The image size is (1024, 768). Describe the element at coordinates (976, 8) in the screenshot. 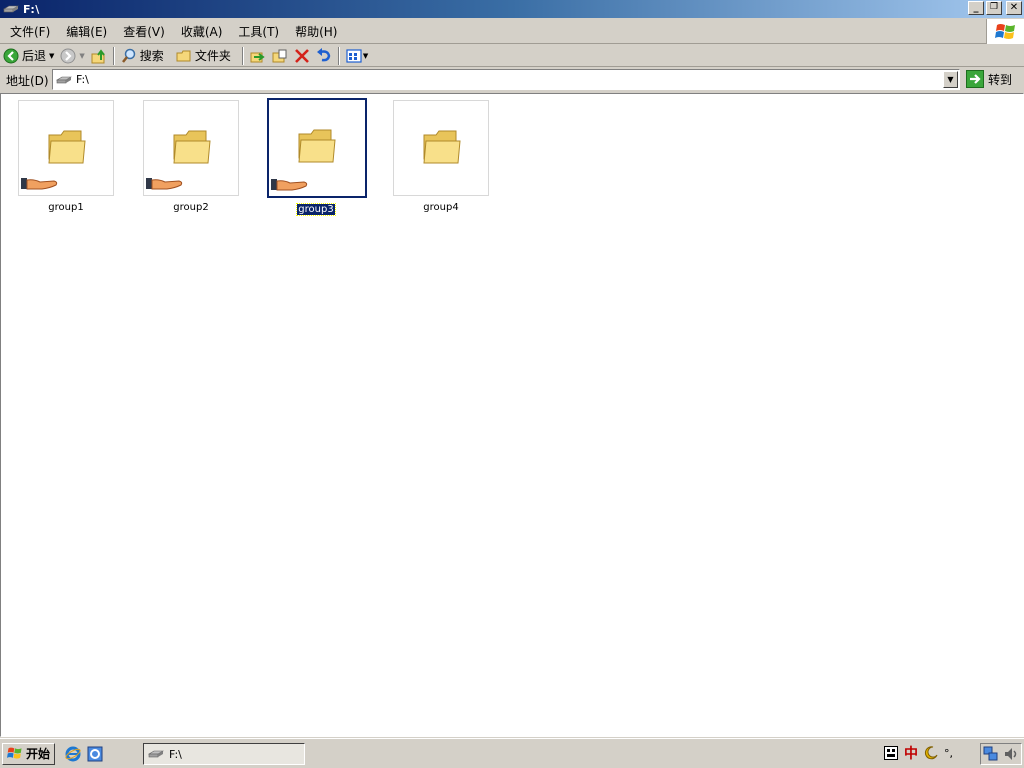

I see `minimize-button: _` at that location.